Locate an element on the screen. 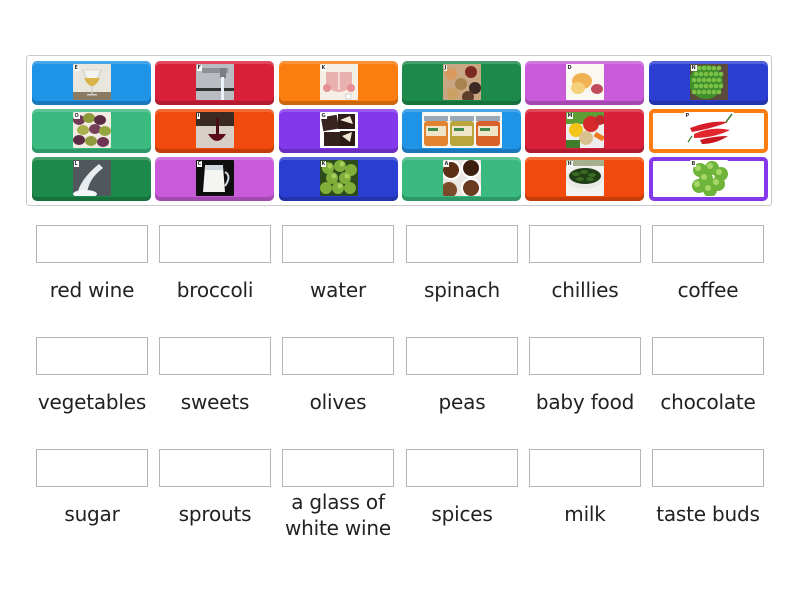  tile-letter: I is located at coordinates (198, 116).